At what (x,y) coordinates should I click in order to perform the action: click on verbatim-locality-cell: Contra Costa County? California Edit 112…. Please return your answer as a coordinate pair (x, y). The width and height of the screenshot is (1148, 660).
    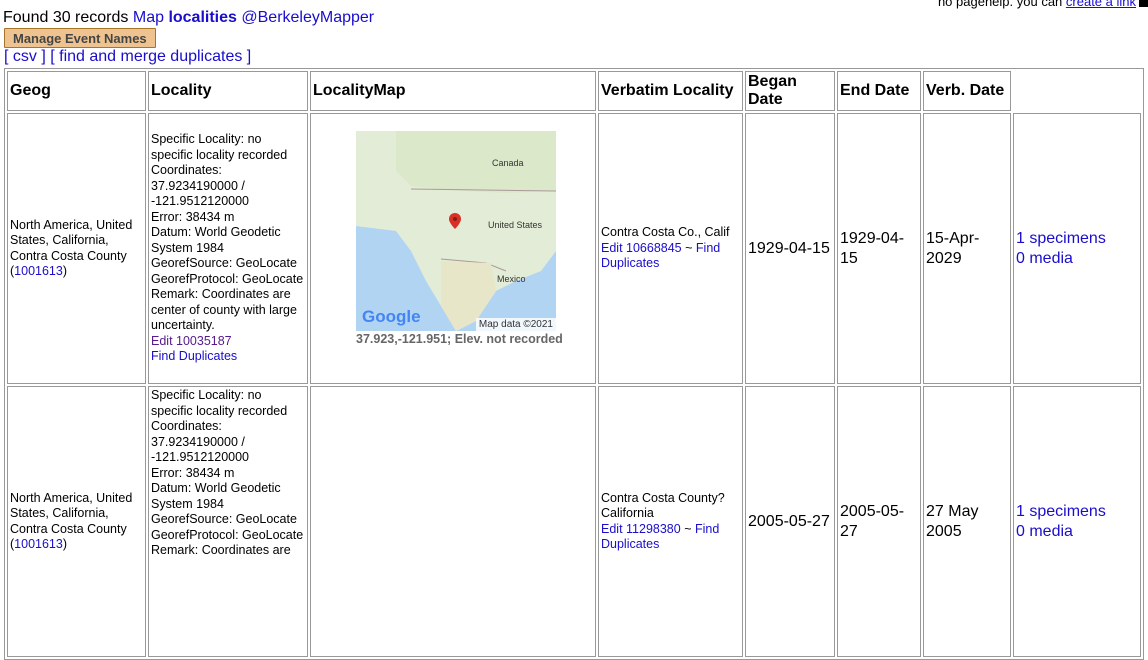
    Looking at the image, I should click on (670, 521).